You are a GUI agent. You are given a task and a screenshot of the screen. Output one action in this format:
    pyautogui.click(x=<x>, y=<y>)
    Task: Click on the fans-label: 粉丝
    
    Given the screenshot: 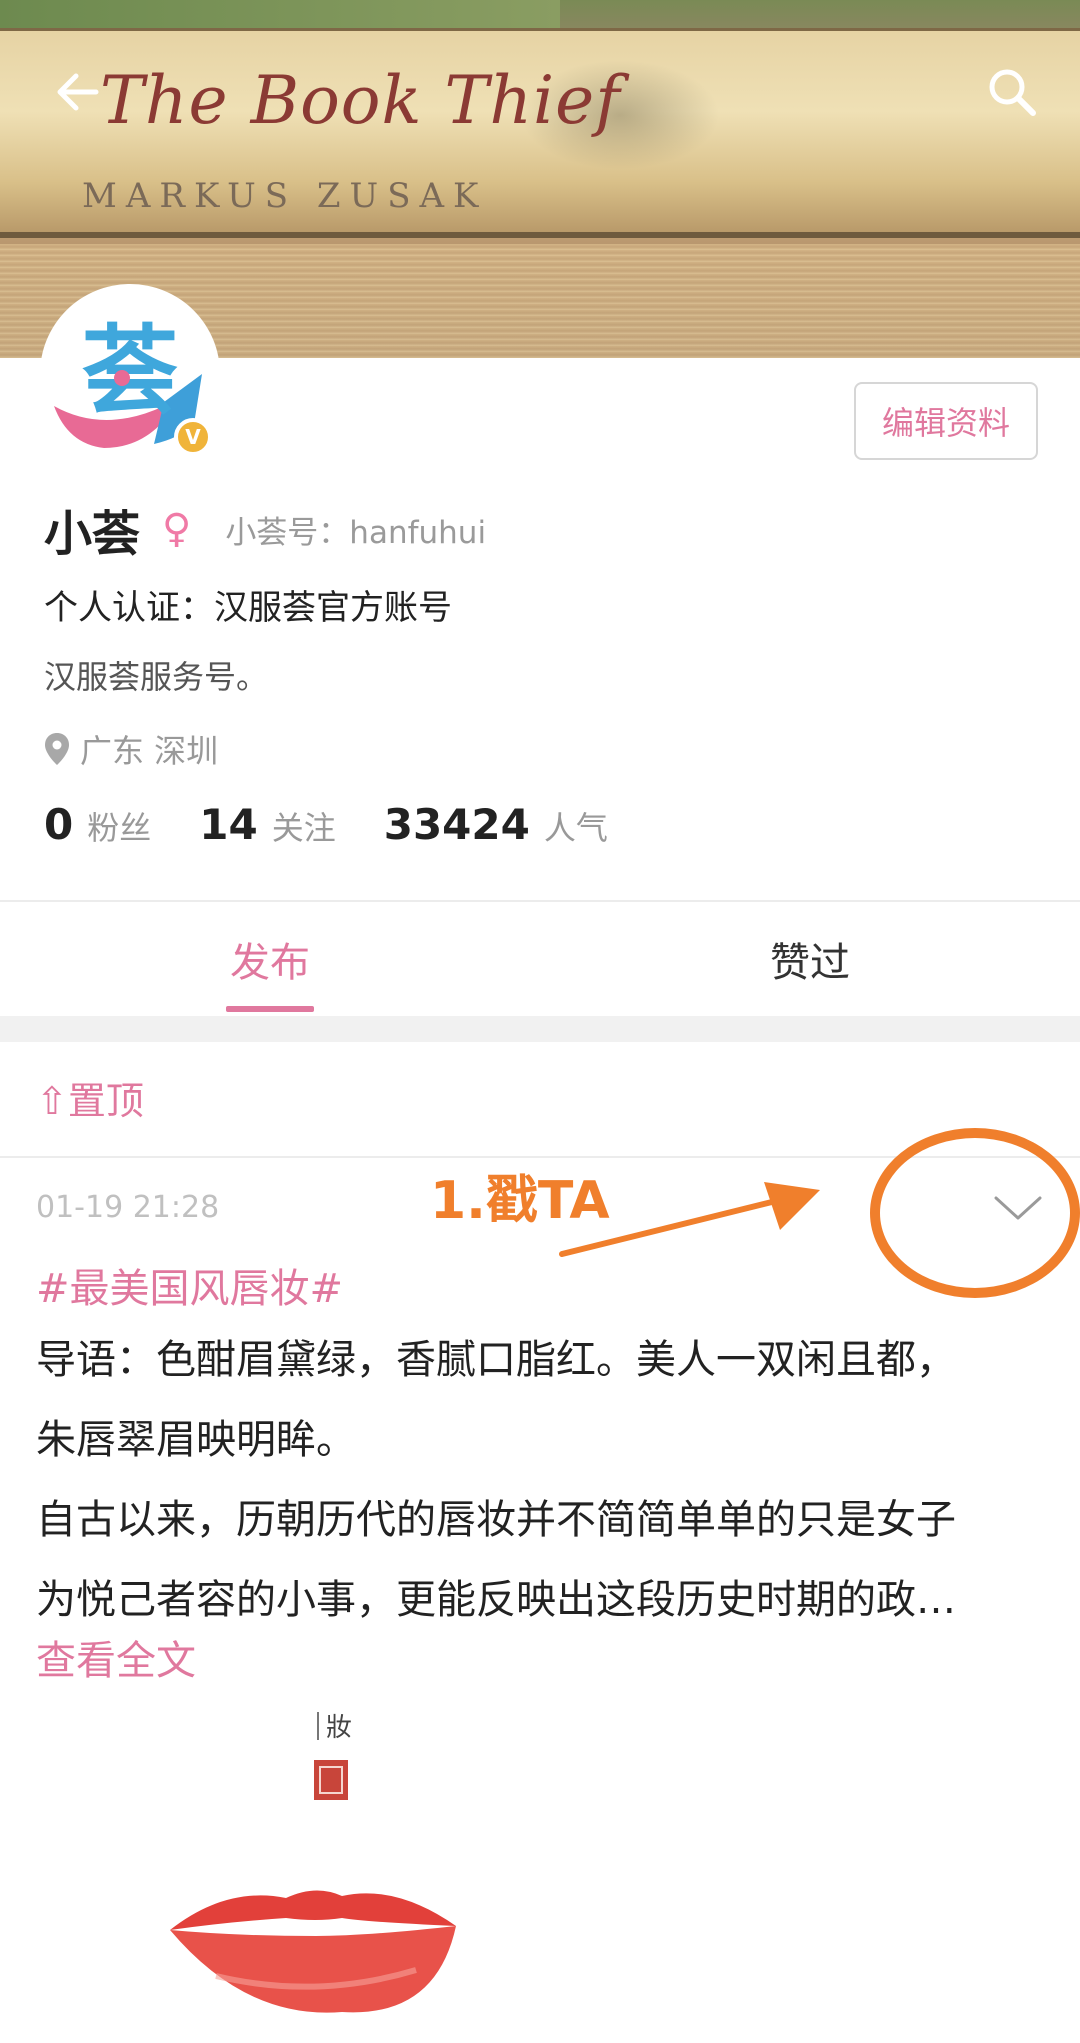 What is the action you would take?
    pyautogui.click(x=119, y=826)
    